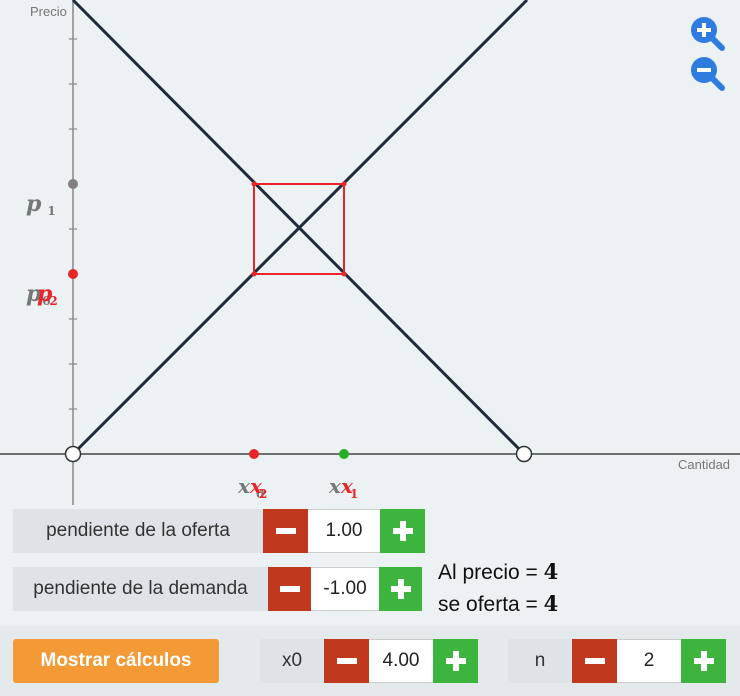  Describe the element at coordinates (258, 487) in the screenshot. I see `x2-label: x2` at that location.